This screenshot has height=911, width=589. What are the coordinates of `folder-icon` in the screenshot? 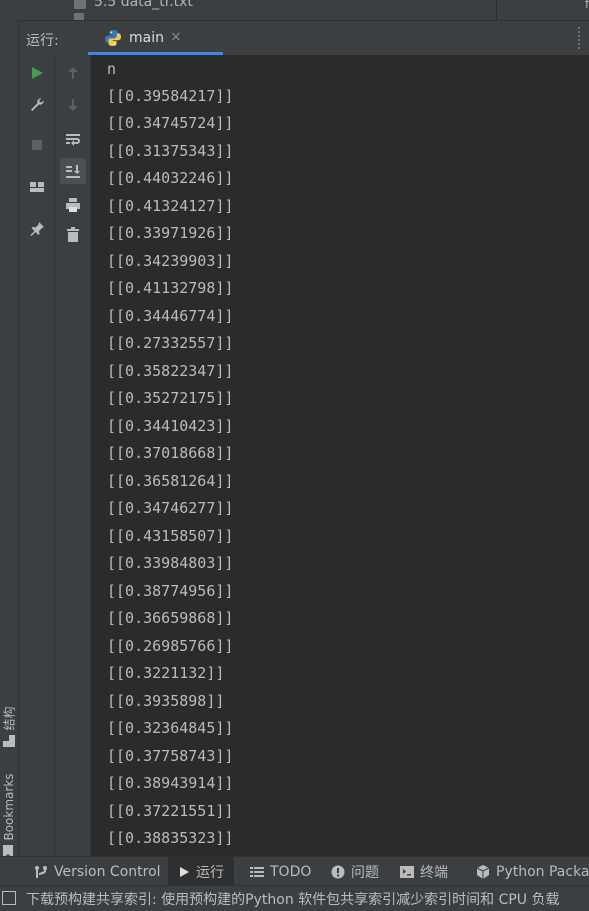 It's located at (79, 16).